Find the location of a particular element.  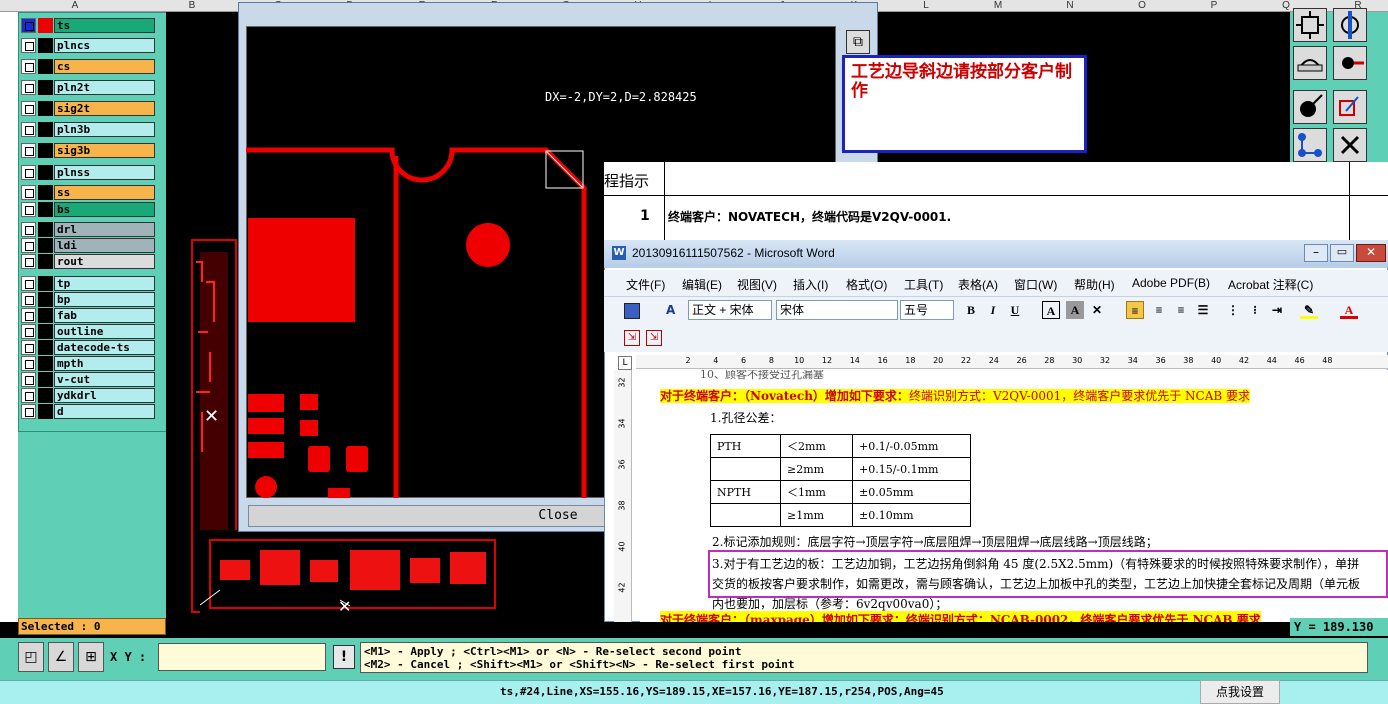

close-icon: ✕ is located at coordinates (1371, 253).